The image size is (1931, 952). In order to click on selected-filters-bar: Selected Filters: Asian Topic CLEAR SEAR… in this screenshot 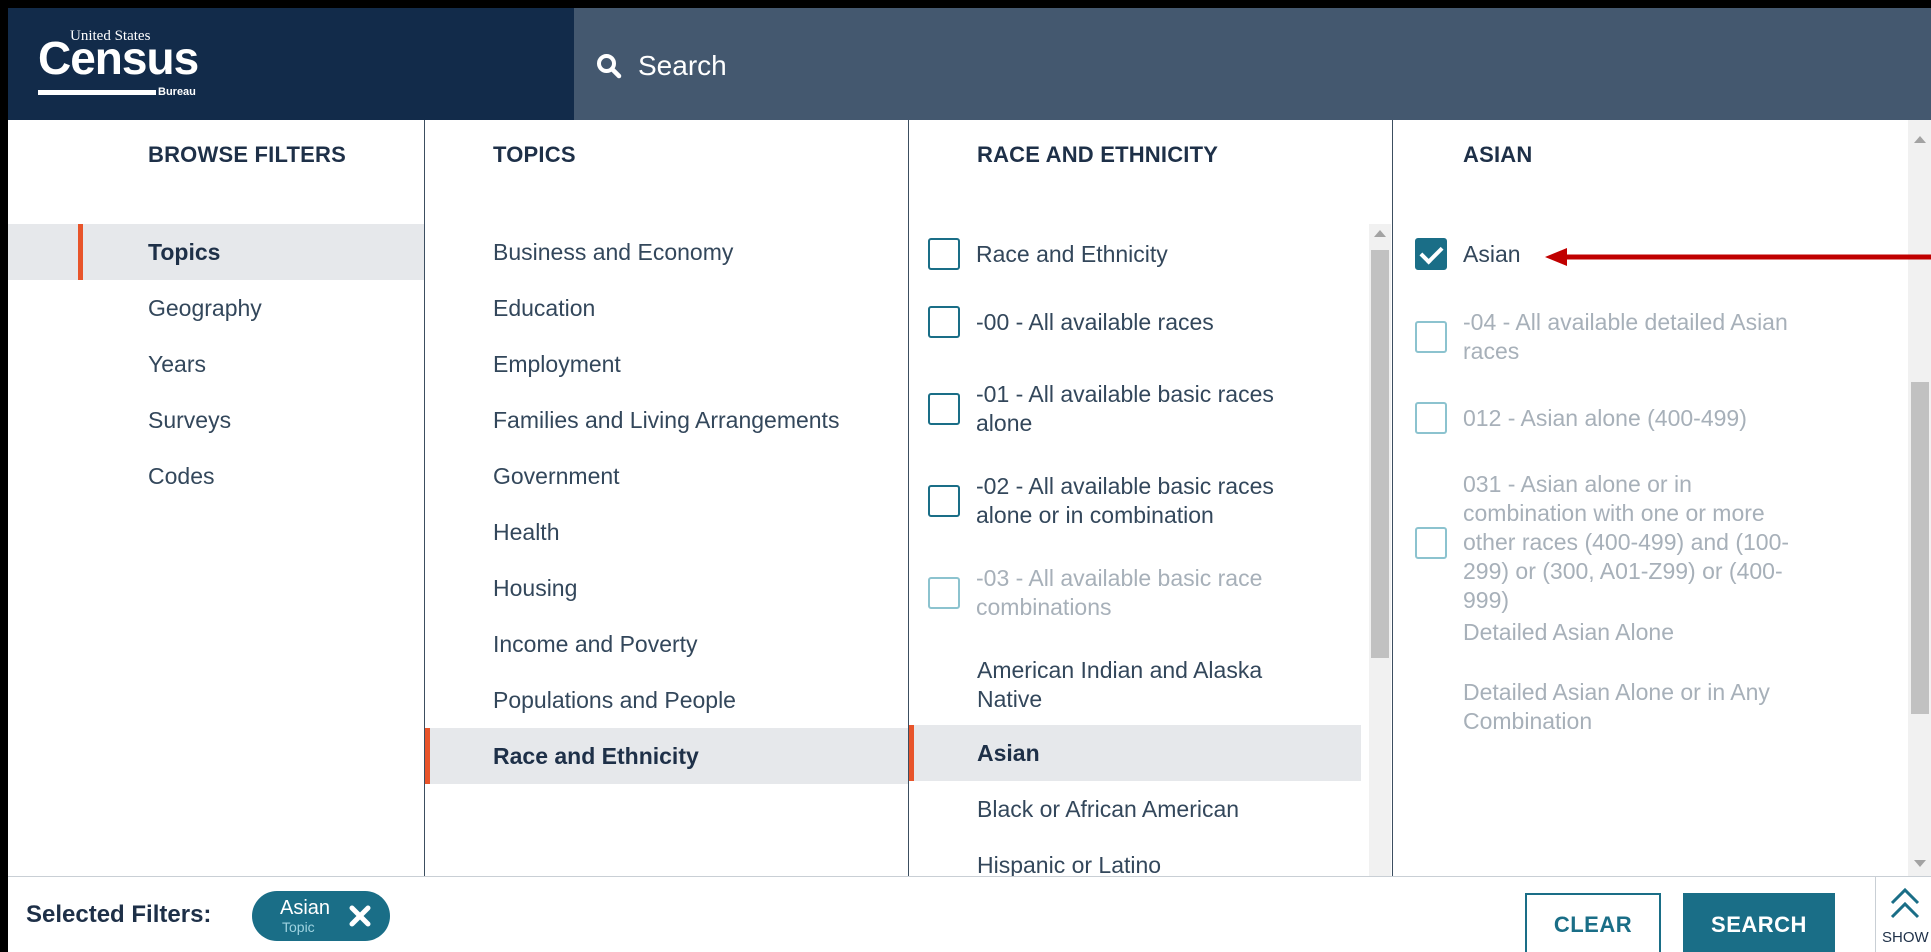, I will do `click(969, 914)`.